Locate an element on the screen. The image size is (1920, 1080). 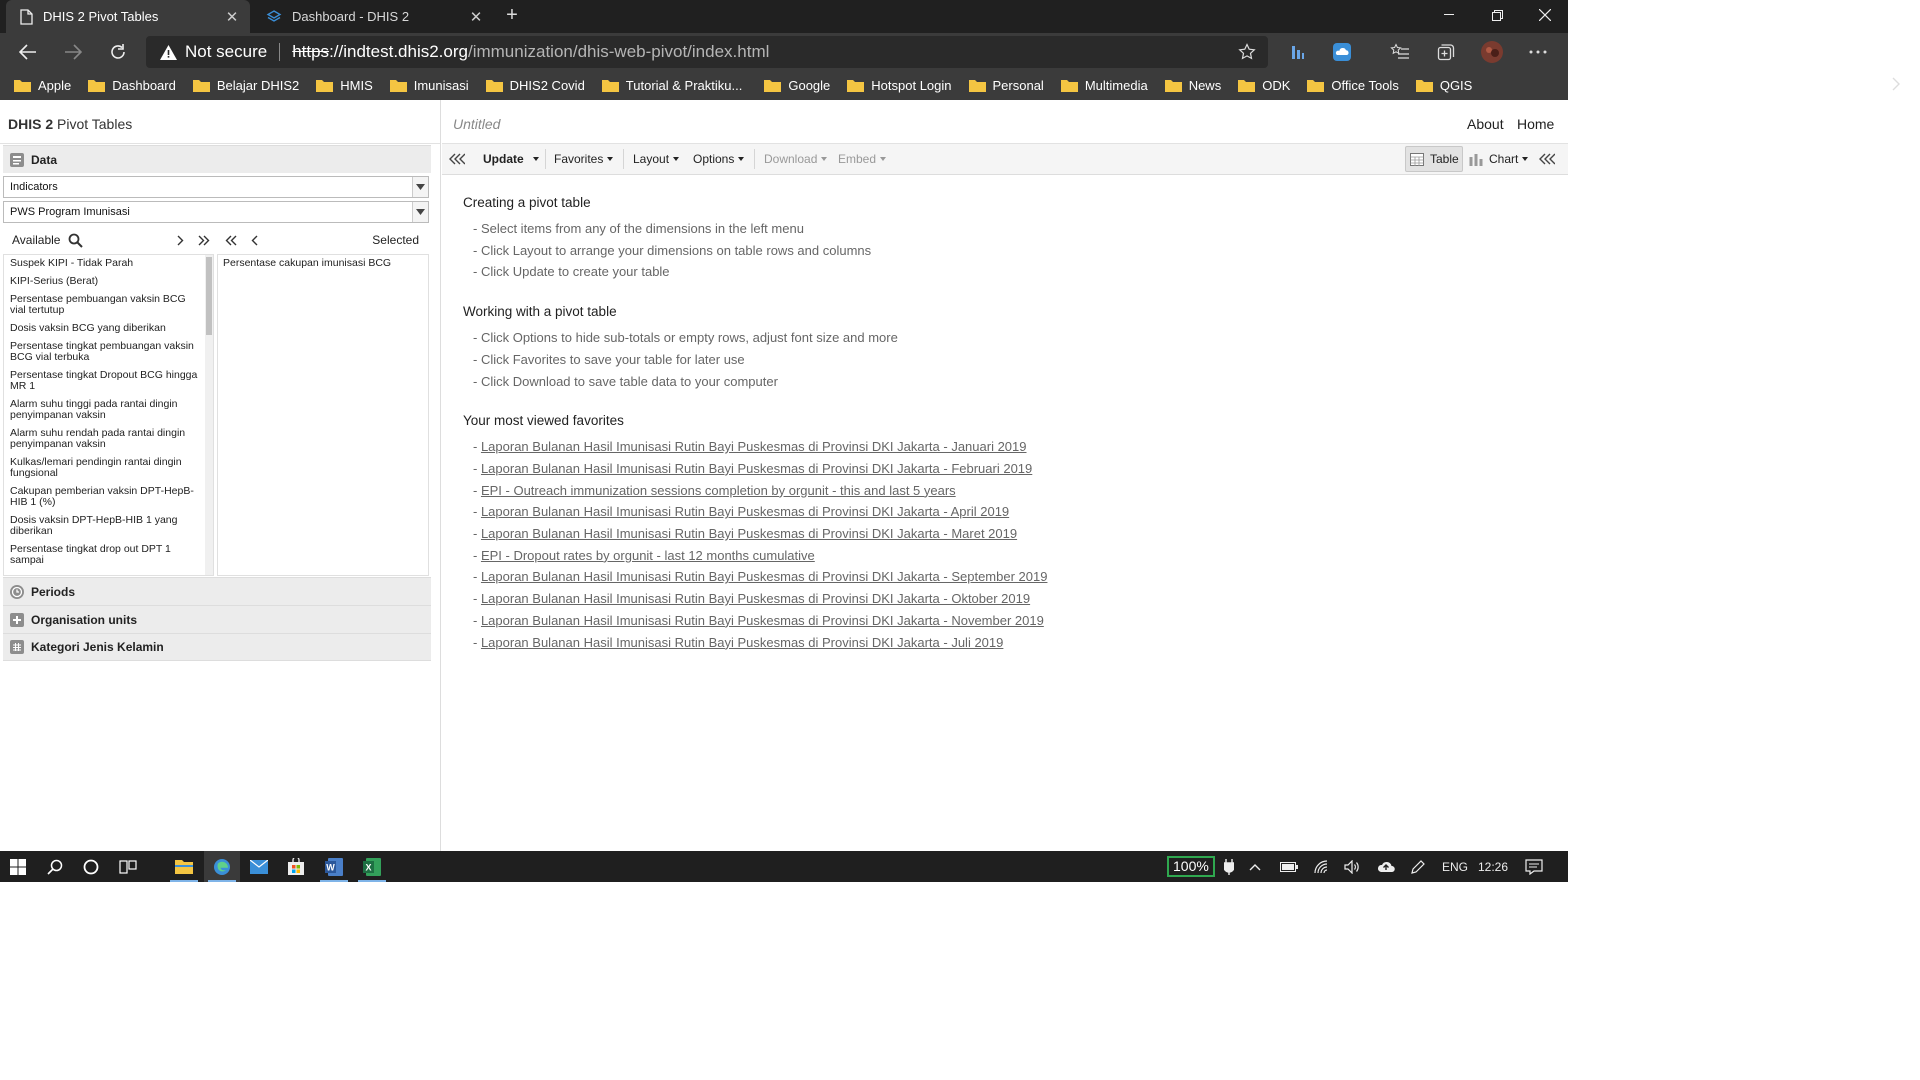
store-icon is located at coordinates (296, 866).